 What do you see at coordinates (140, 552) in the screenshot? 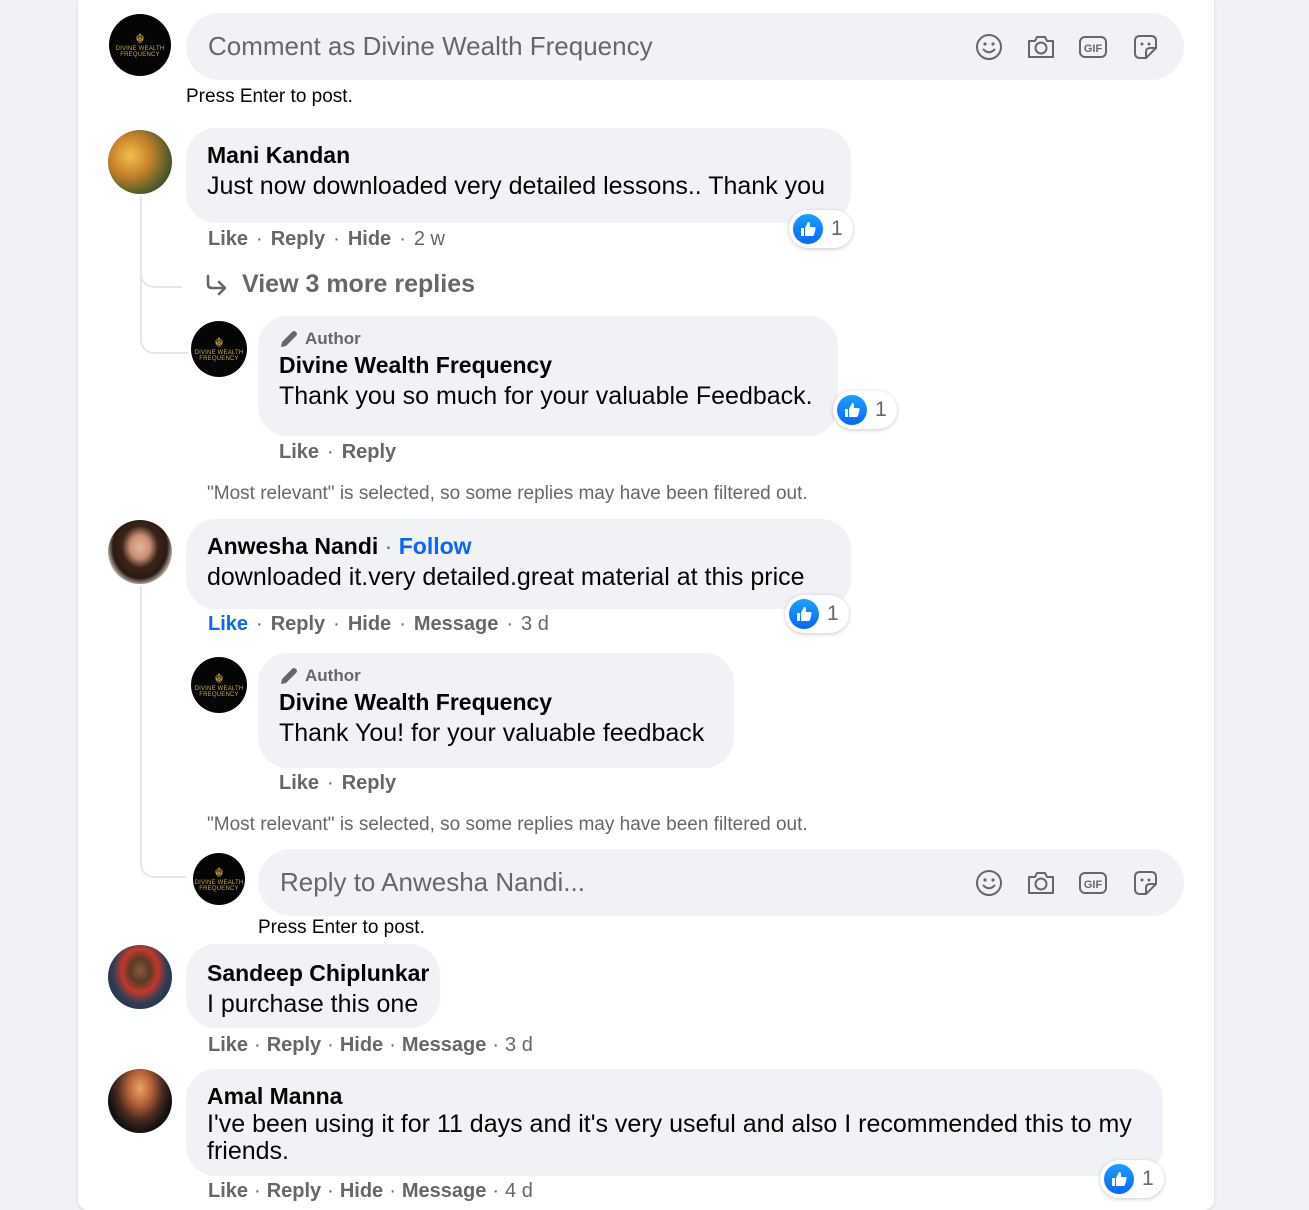
I see `avatar-anwesha-nandi` at bounding box center [140, 552].